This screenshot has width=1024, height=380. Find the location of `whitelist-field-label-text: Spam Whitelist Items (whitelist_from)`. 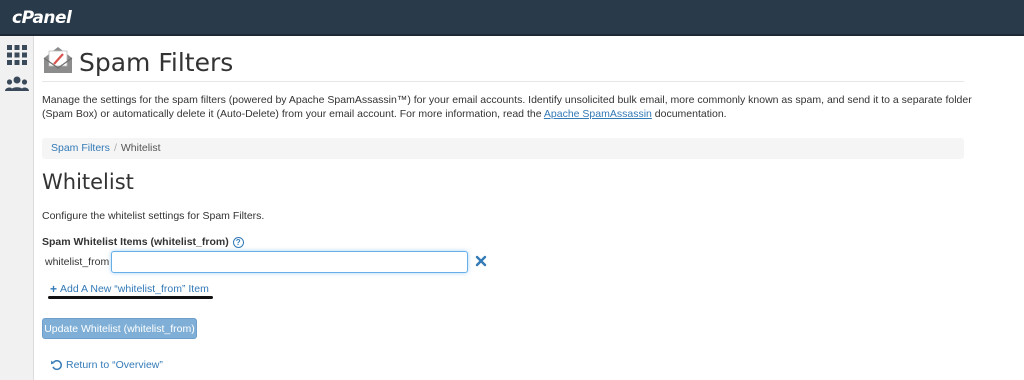

whitelist-field-label-text: Spam Whitelist Items (whitelist_from) is located at coordinates (135, 242).